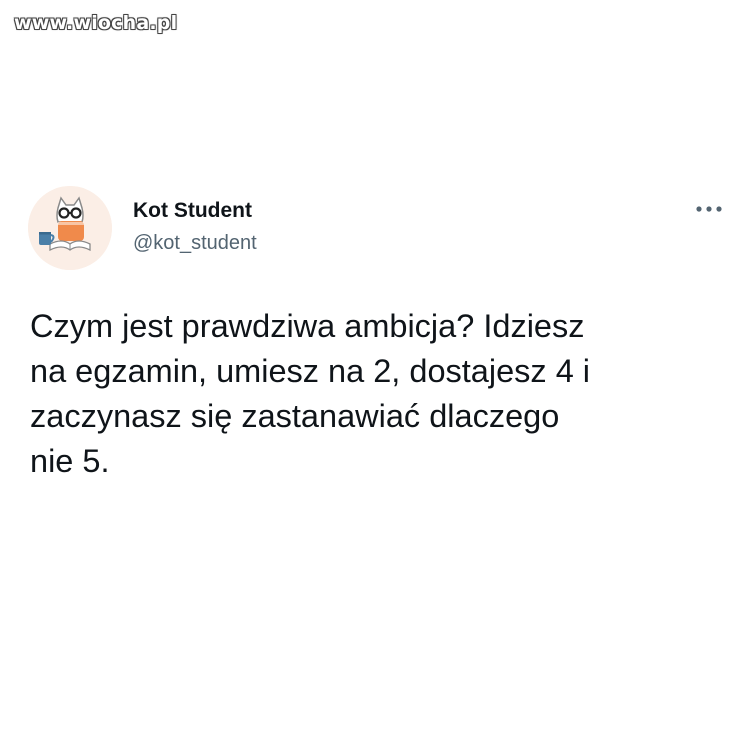 This screenshot has width=750, height=750. What do you see at coordinates (195, 243) in the screenshot?
I see `author-handle: @kot_student` at bounding box center [195, 243].